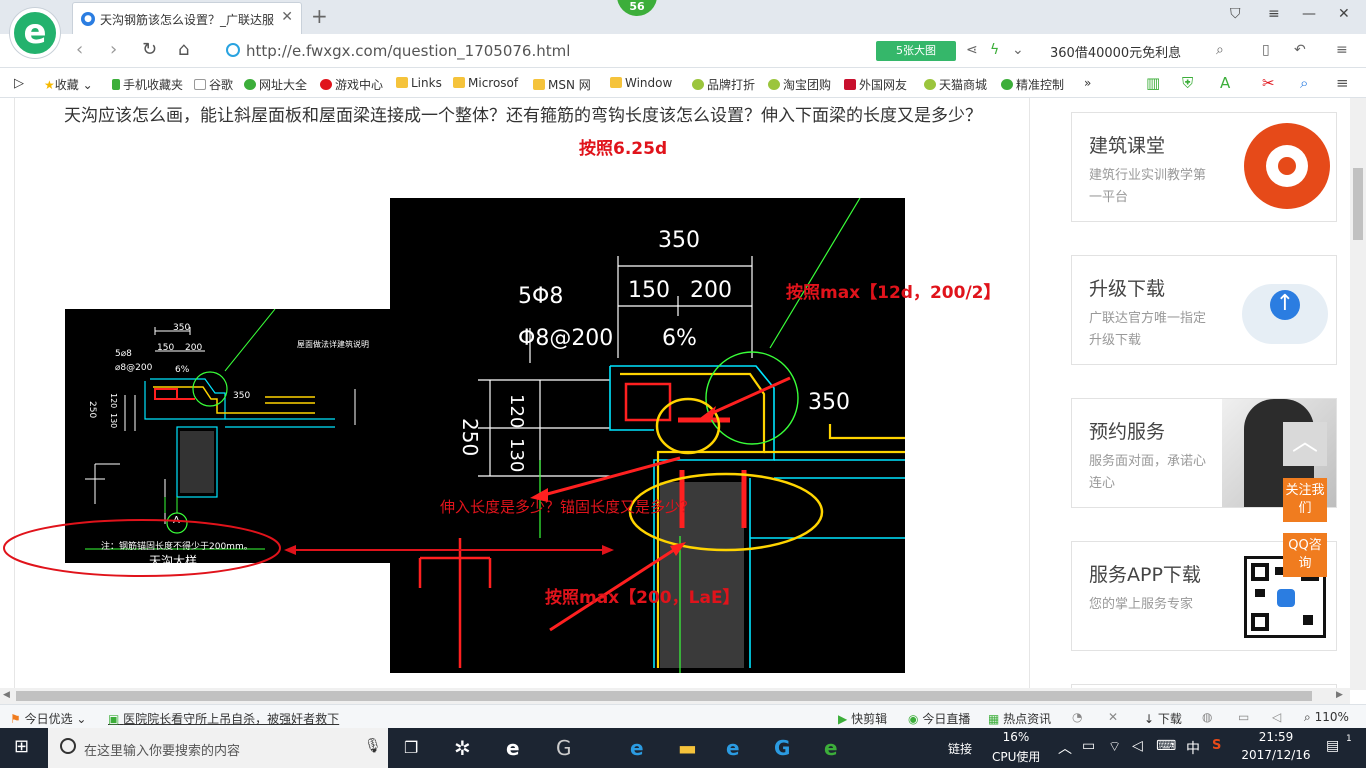 The image size is (1366, 768). What do you see at coordinates (1166, 746) in the screenshot?
I see `keyboard-icon: ⌨` at bounding box center [1166, 746].